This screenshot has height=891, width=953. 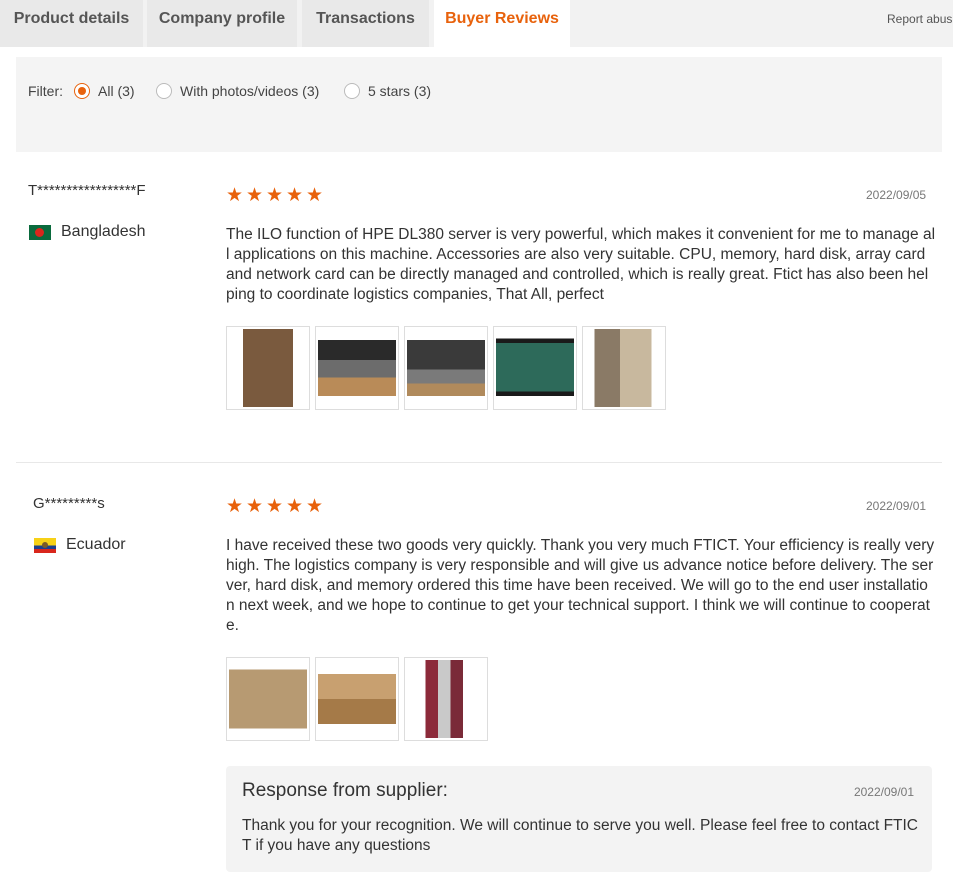 What do you see at coordinates (82, 91) in the screenshot?
I see `radio-selected-icon` at bounding box center [82, 91].